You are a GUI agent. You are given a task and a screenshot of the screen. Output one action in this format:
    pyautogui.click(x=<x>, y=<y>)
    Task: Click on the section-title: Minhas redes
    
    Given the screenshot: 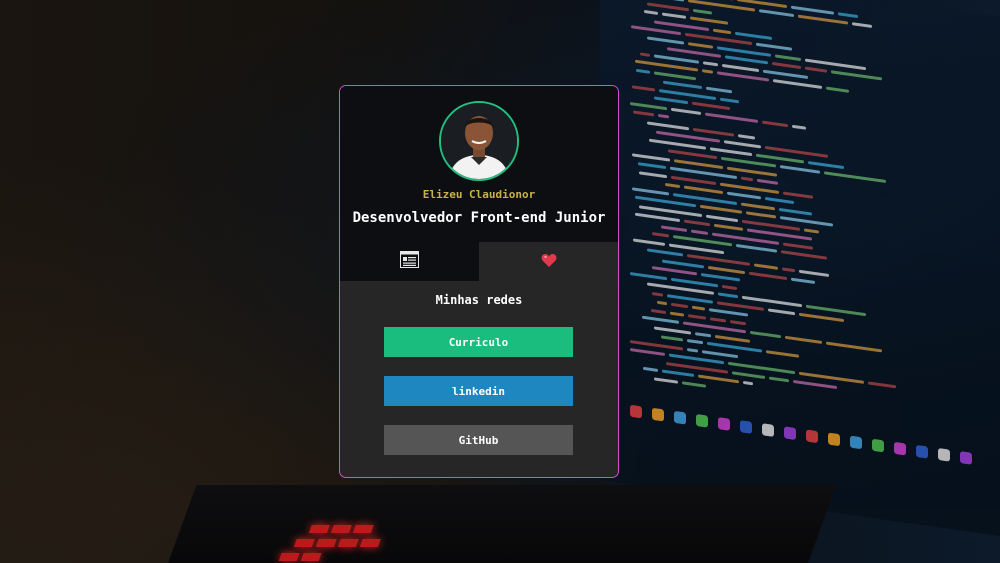 What is the action you would take?
    pyautogui.click(x=479, y=300)
    